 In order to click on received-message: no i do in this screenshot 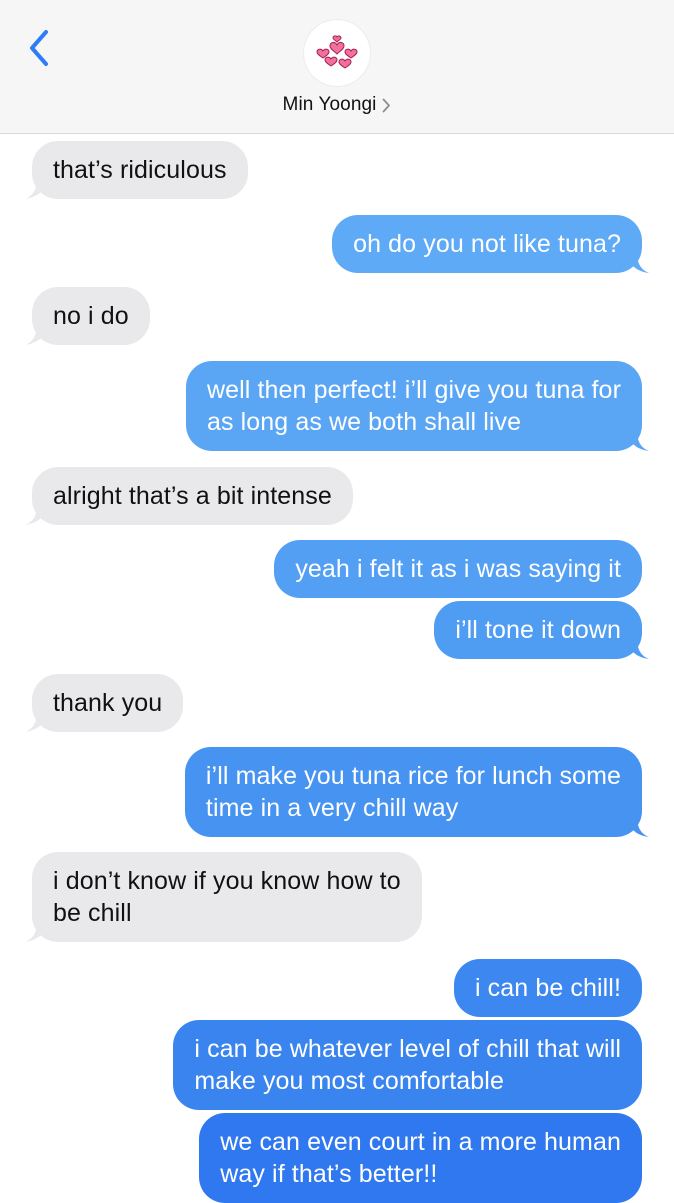, I will do `click(87, 316)`.